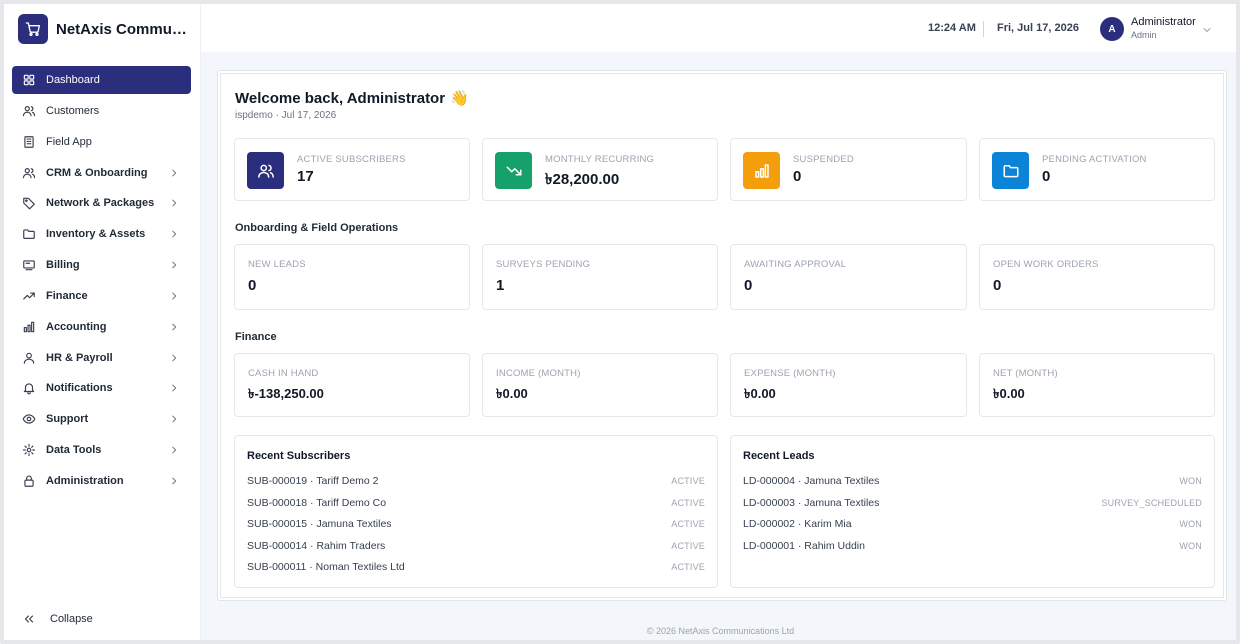  Describe the element at coordinates (101, 296) in the screenshot. I see `sidebar-item-finance: Finance` at that location.